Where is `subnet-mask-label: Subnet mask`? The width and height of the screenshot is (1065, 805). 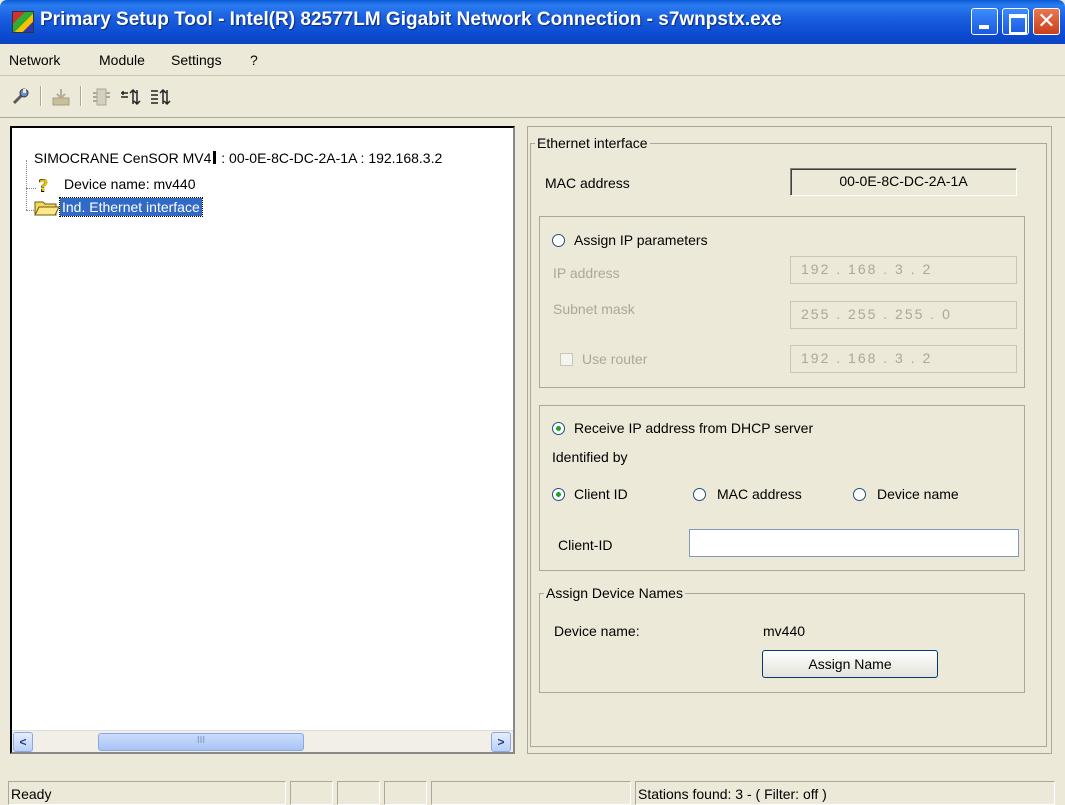
subnet-mask-label: Subnet mask is located at coordinates (594, 309).